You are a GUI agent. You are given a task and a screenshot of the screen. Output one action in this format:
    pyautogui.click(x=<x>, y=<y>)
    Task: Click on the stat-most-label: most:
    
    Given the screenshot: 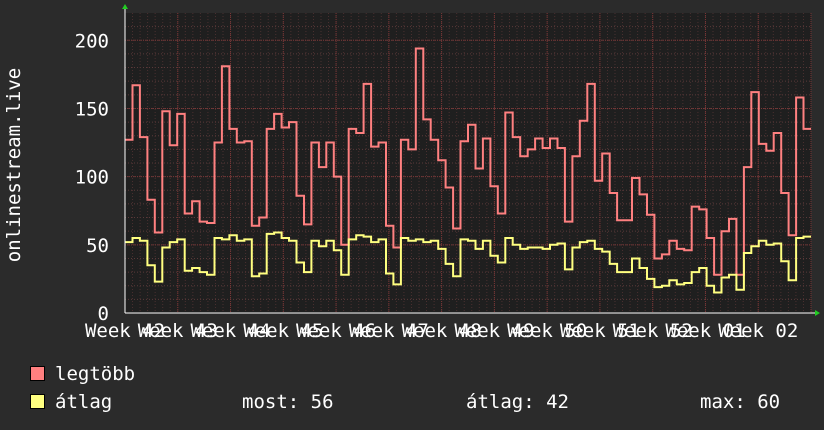 What is the action you would take?
    pyautogui.click(x=271, y=402)
    